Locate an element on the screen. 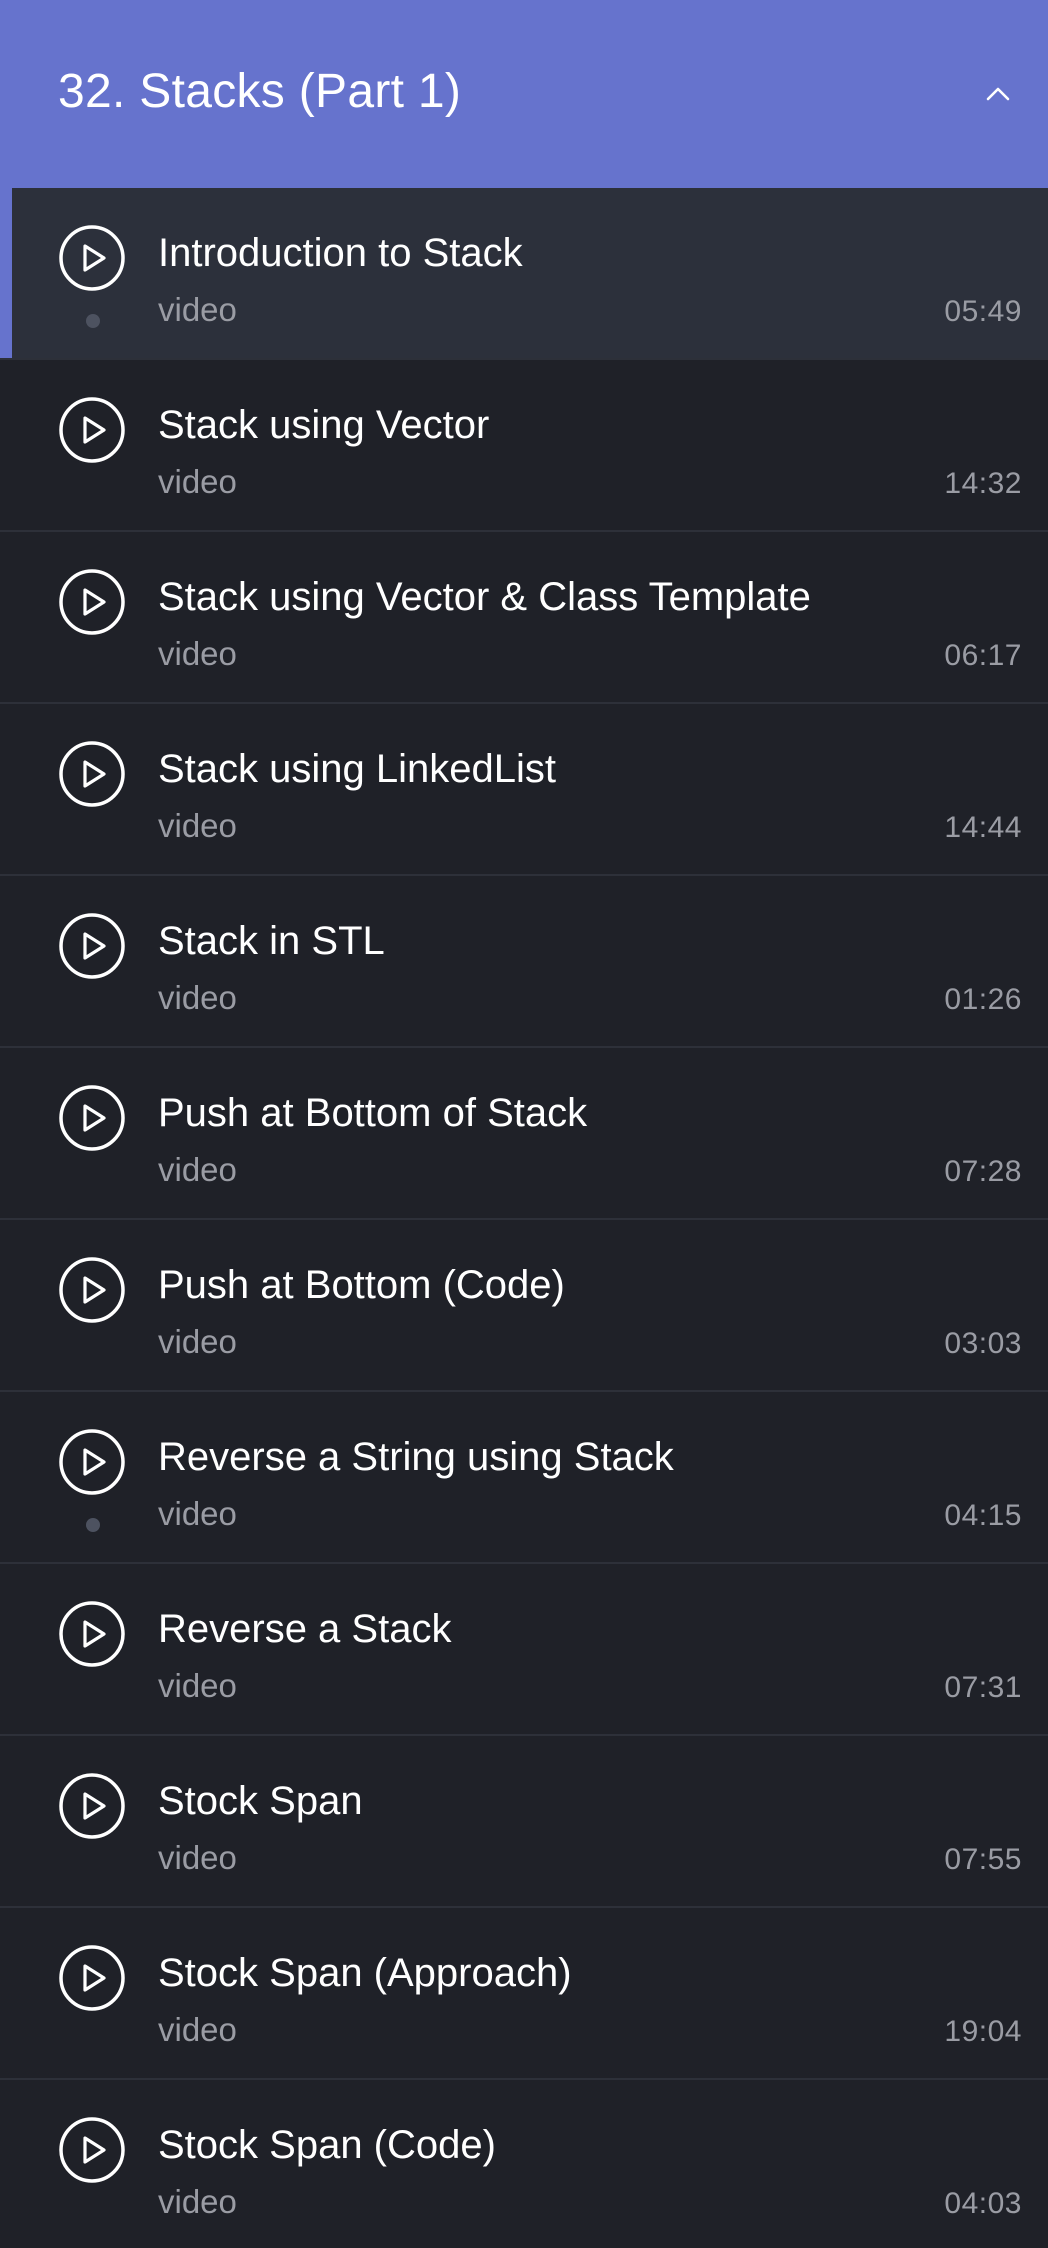 This screenshot has width=1048, height=2248. lesson-item: Push at Bottom of Stack video 07:28 is located at coordinates (524, 1134).